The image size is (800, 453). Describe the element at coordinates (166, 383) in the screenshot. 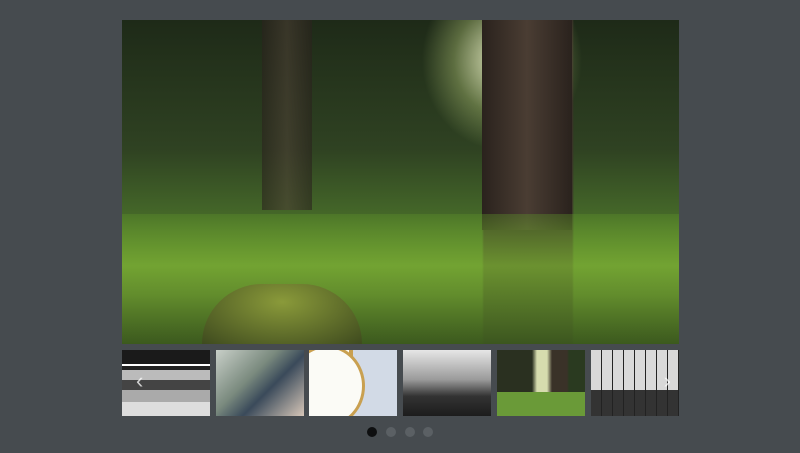

I see `thumbnail-train: ‹` at that location.